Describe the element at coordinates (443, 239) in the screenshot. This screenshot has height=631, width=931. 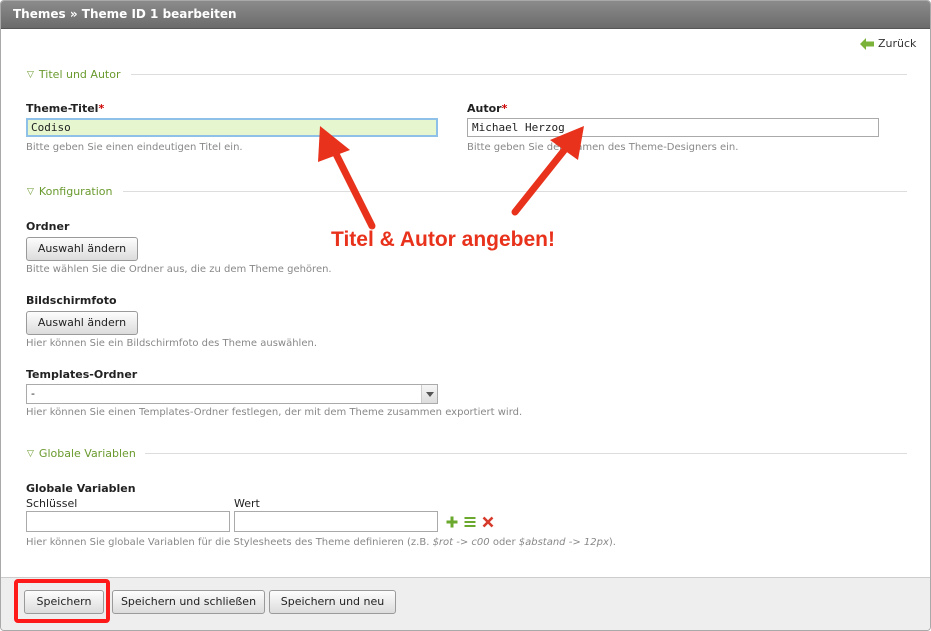
I see `annotation-text: Titel & Autor angeben!` at that location.